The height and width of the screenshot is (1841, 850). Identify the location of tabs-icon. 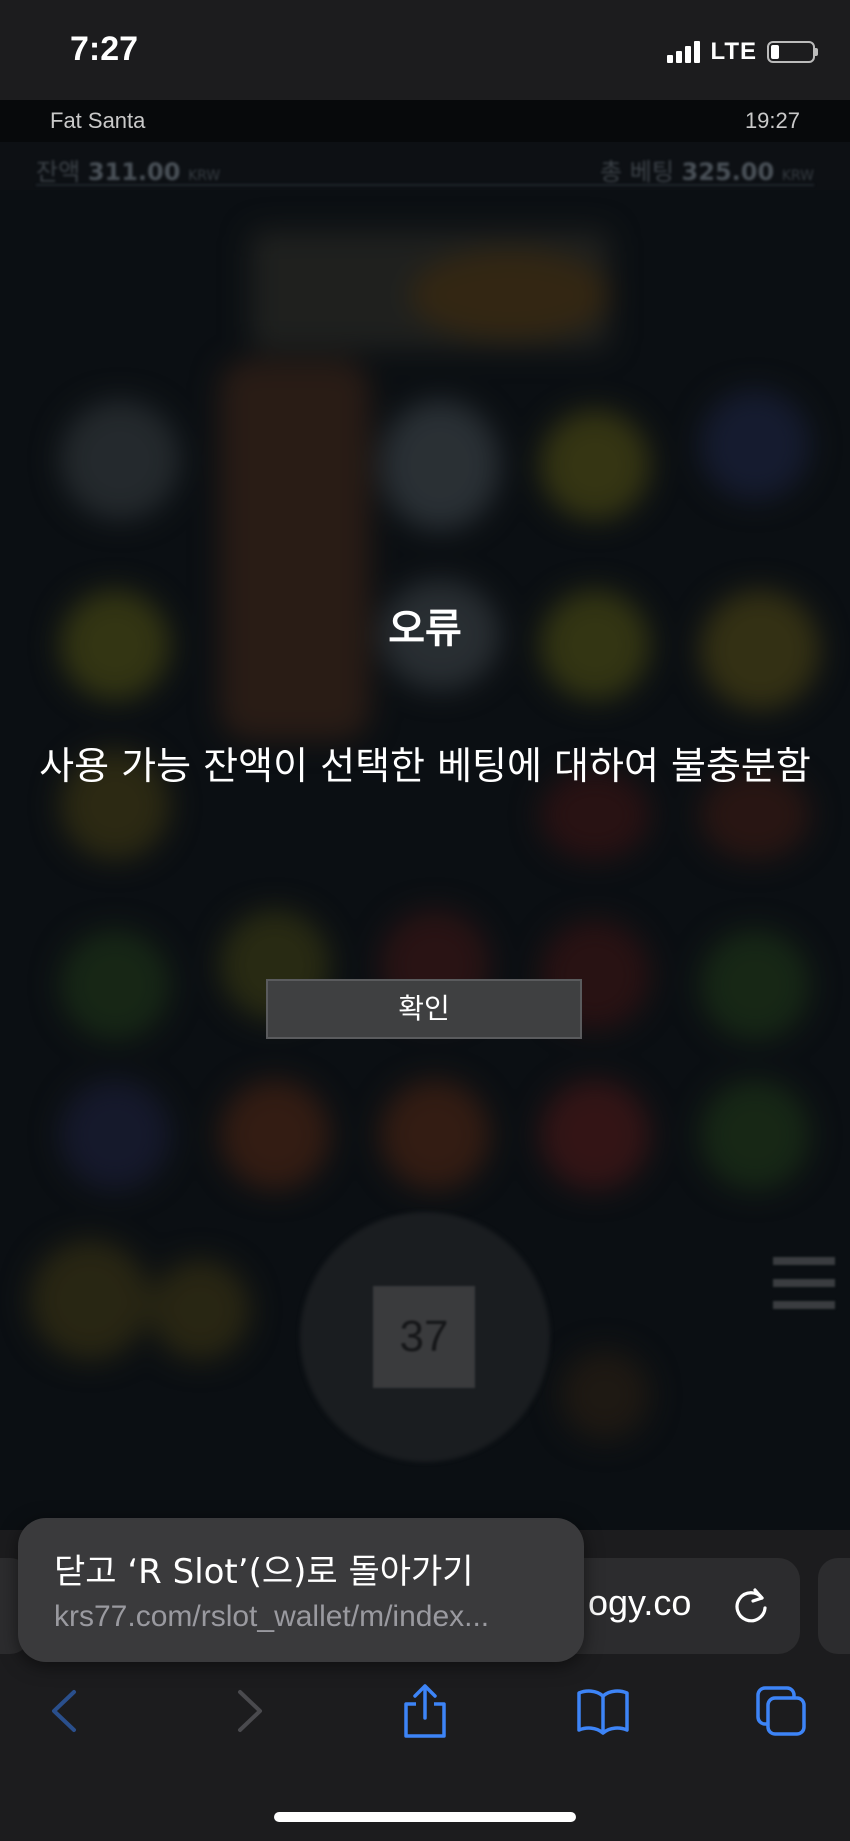
(781, 1711).